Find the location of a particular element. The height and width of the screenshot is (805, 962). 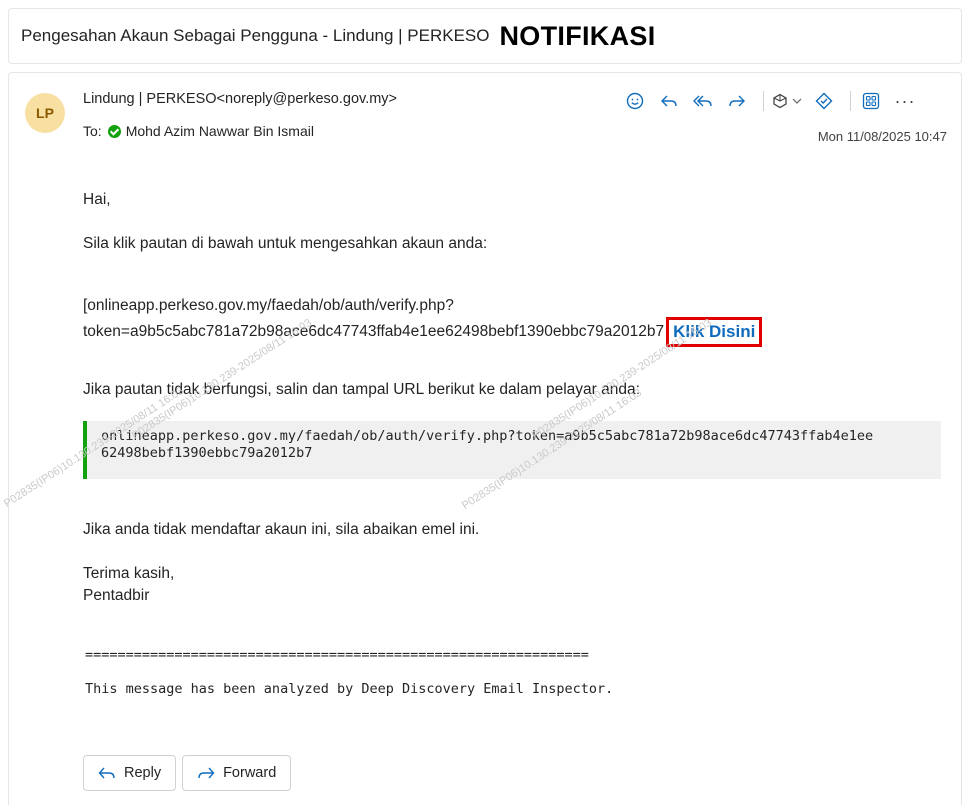

message-toolbar: ··· is located at coordinates (773, 101).